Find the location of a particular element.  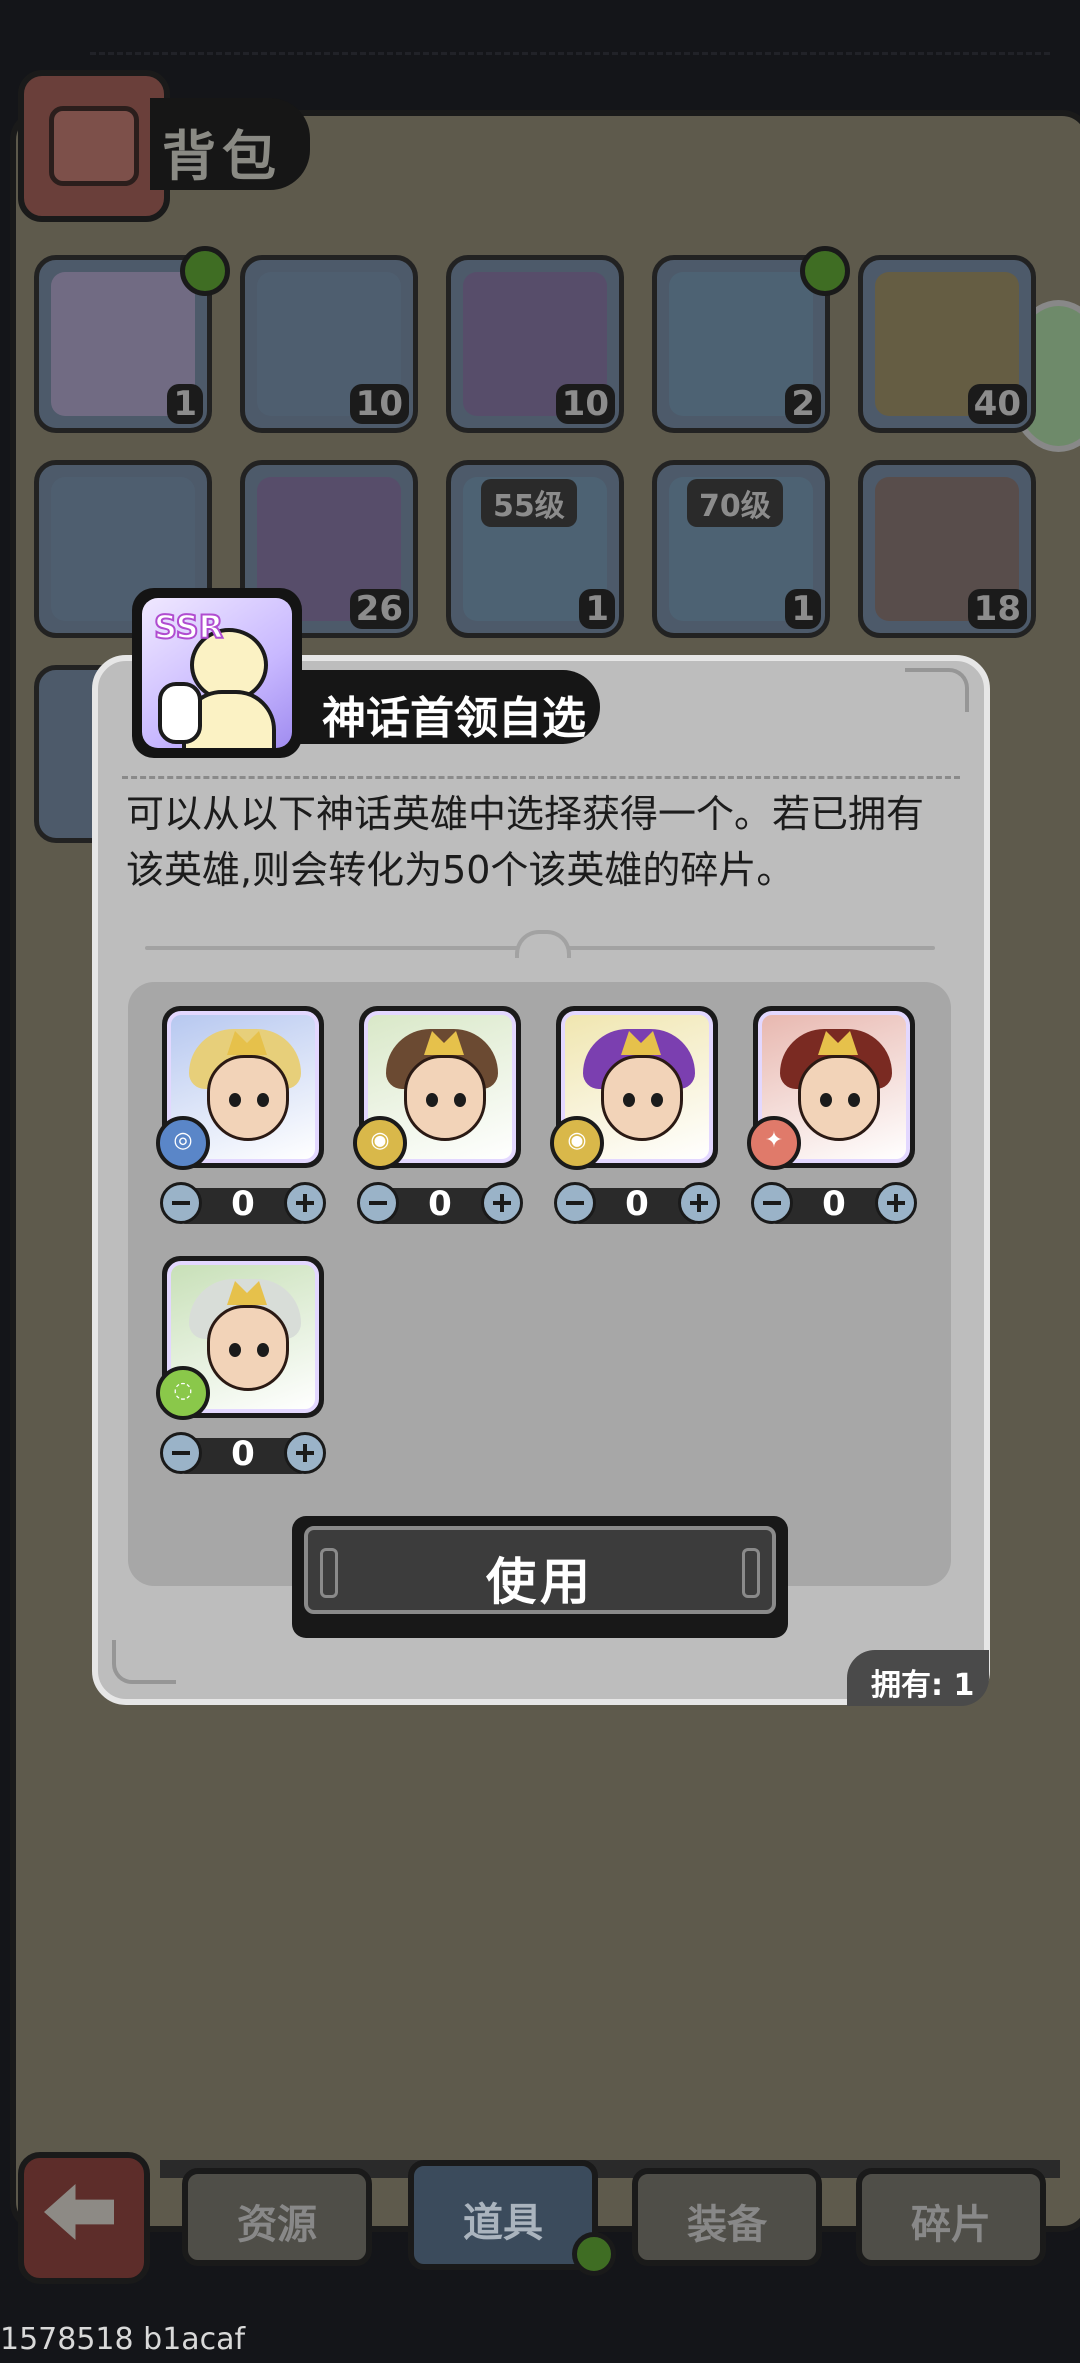

slot-level-label: 55级 is located at coordinates (529, 503).